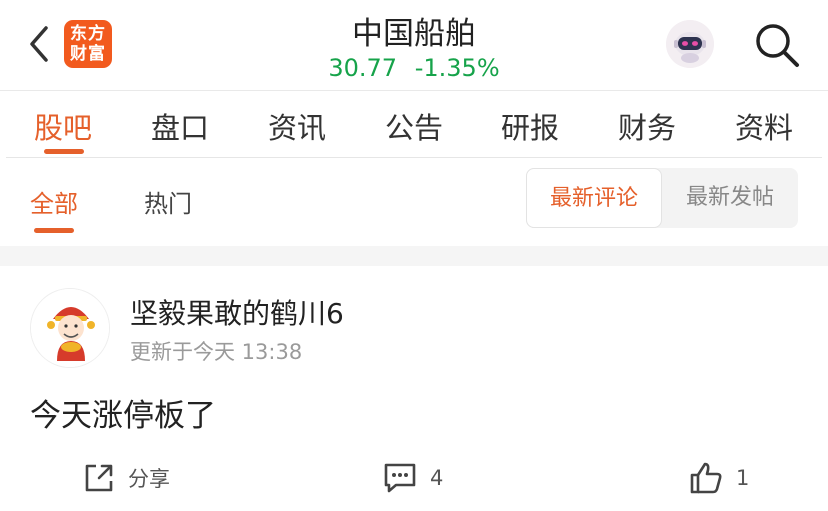  Describe the element at coordinates (647, 126) in the screenshot. I see `tab-finance: 财务` at that location.